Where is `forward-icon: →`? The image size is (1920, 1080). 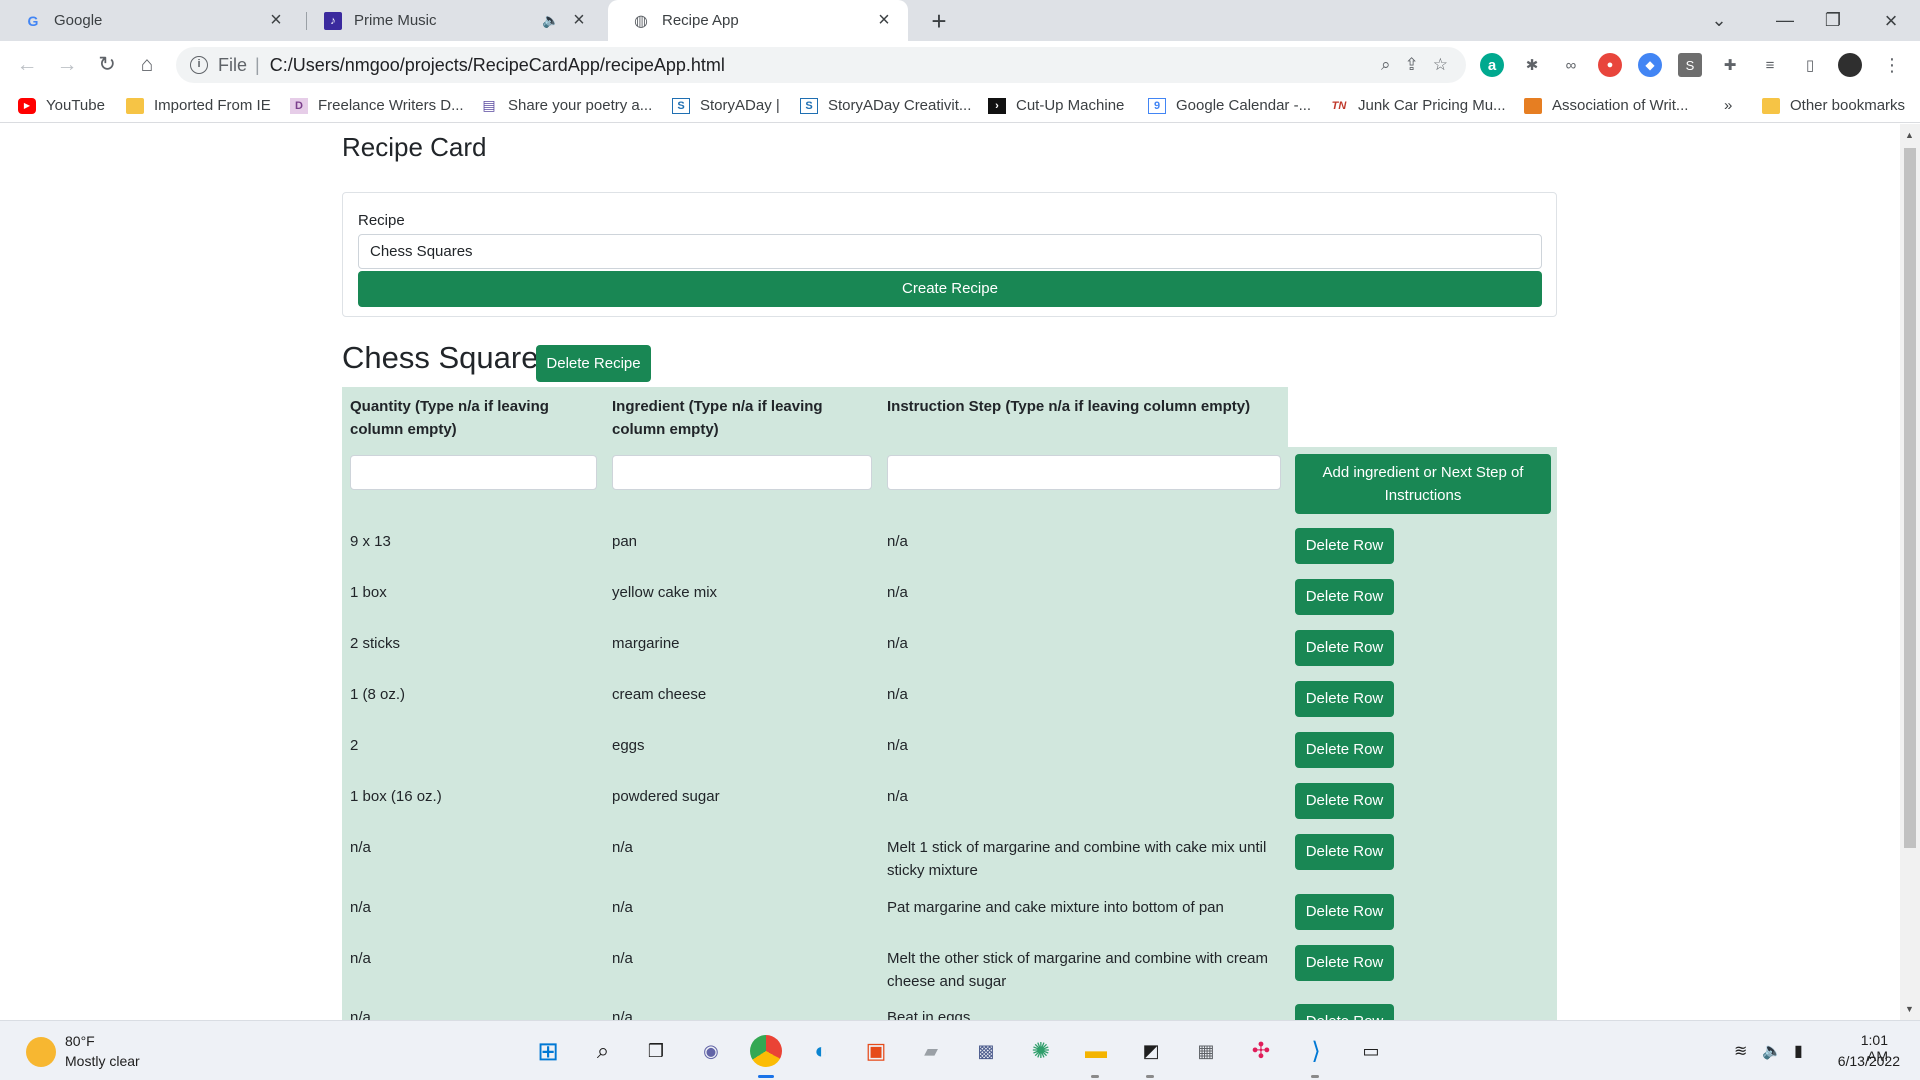 forward-icon: → is located at coordinates (67, 65).